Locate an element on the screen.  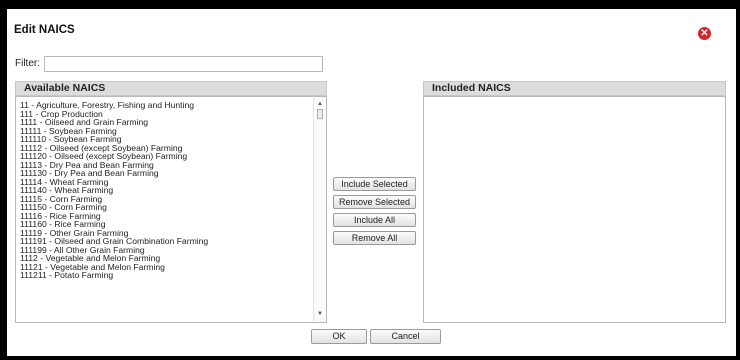
scroll-up-arrow-icon: ▲ is located at coordinates (320, 104).